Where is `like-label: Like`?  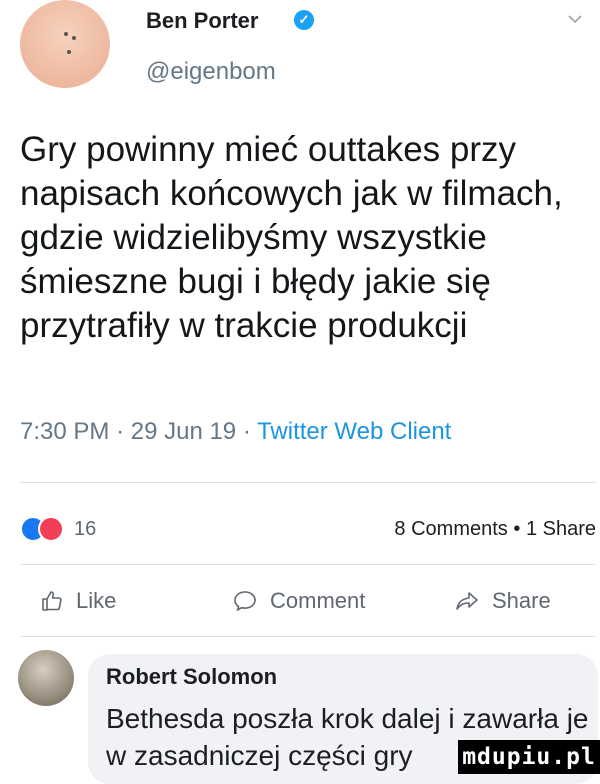
like-label: Like is located at coordinates (96, 600).